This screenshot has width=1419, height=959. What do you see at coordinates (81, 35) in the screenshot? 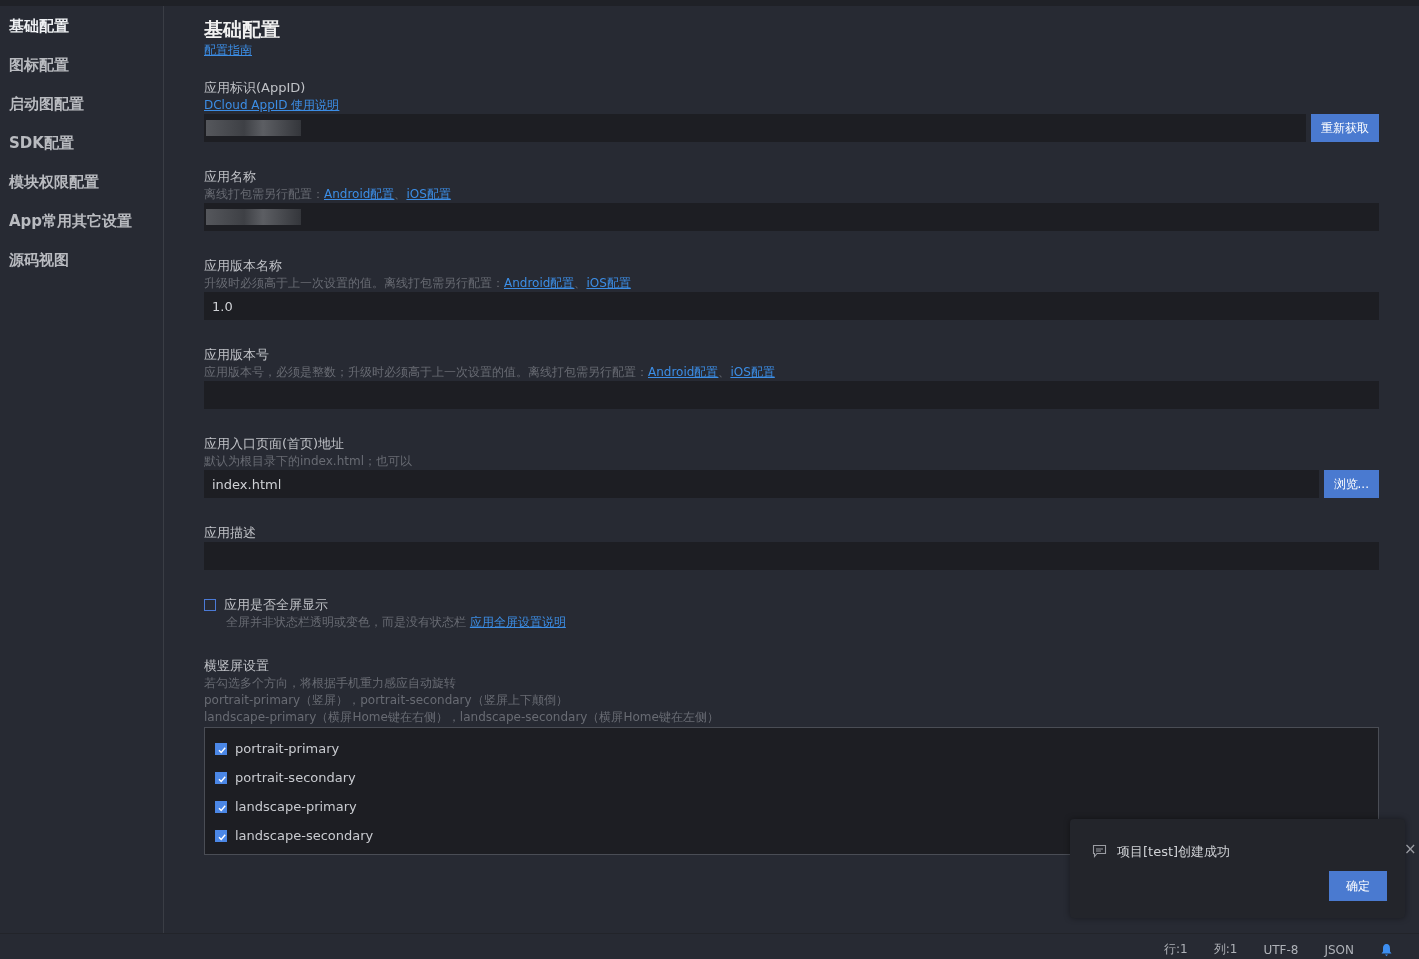
I see `sidebar-item: 基础配置` at bounding box center [81, 35].